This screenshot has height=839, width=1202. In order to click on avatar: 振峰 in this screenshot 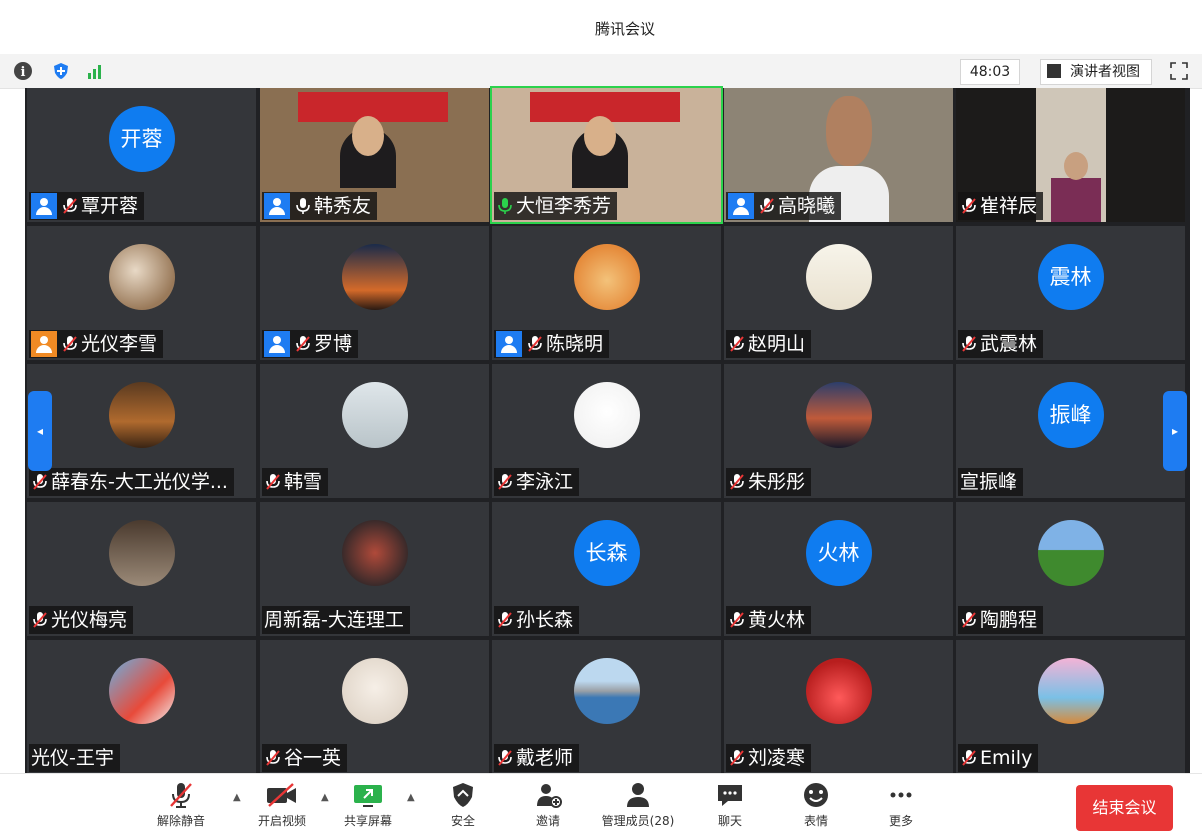, I will do `click(1070, 415)`.